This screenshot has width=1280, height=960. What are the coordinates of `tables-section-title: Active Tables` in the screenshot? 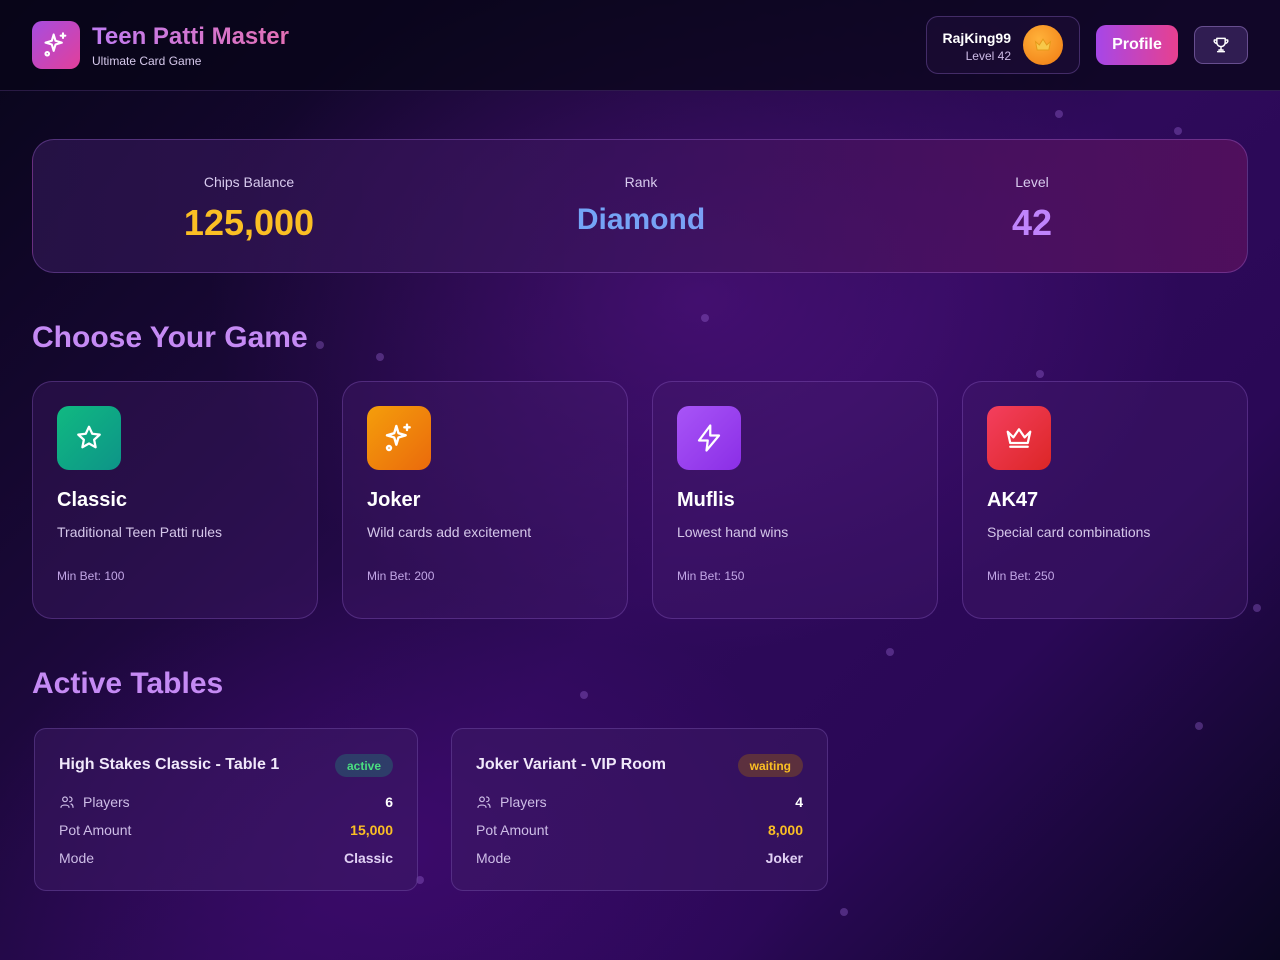 It's located at (128, 683).